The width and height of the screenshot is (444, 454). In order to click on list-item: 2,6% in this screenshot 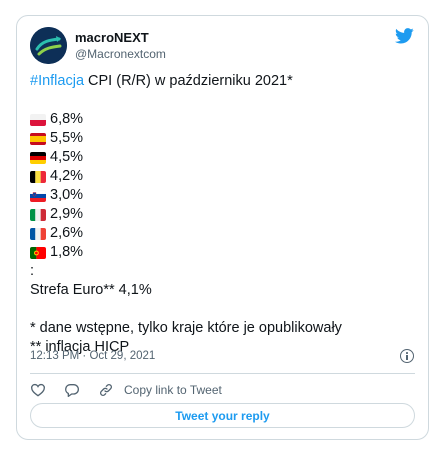, I will do `click(225, 233)`.